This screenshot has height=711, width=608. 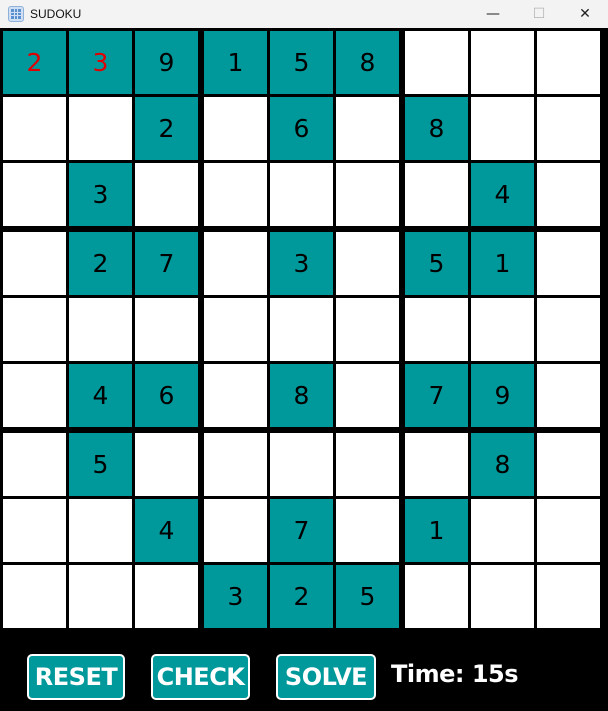 I want to click on close-button: ✕, so click(x=585, y=14).